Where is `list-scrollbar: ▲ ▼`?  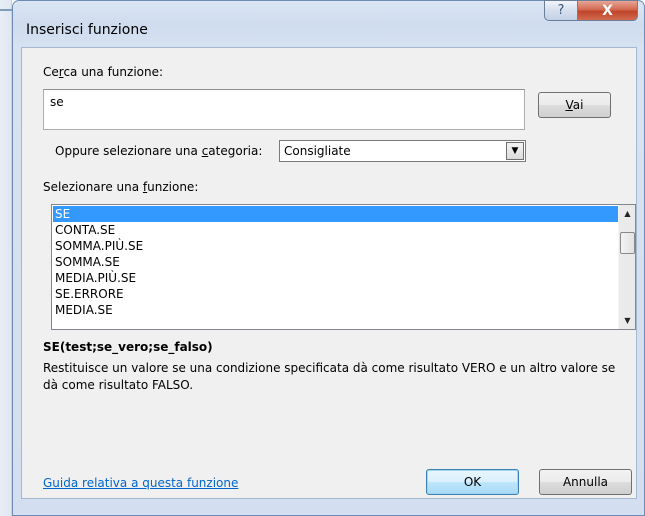
list-scrollbar: ▲ ▼ is located at coordinates (626, 267).